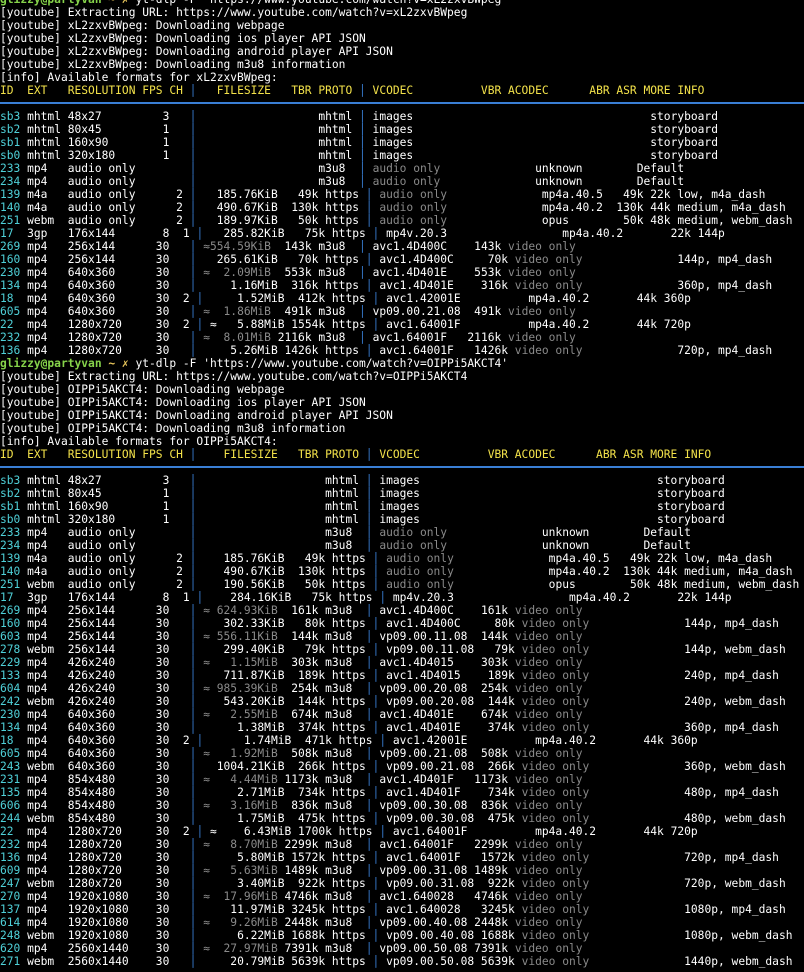 The width and height of the screenshot is (804, 972). Describe the element at coordinates (321, 870) in the screenshot. I see `format-size: 1489k m3u8` at that location.